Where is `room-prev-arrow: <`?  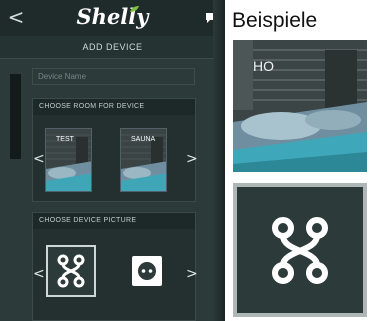
room-prev-arrow: < is located at coordinates (39, 159).